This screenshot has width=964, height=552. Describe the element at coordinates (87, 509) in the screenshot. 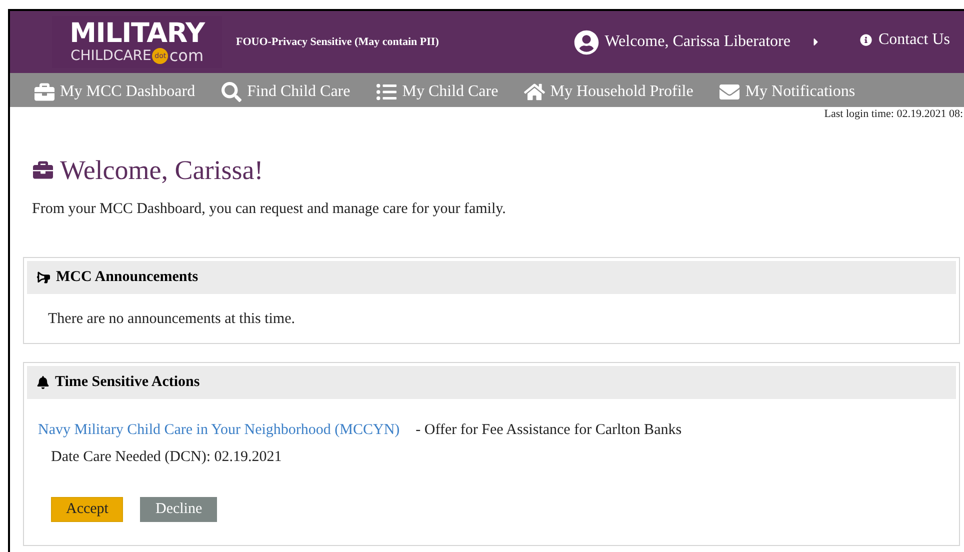

I see `accept-button: Accept` at that location.